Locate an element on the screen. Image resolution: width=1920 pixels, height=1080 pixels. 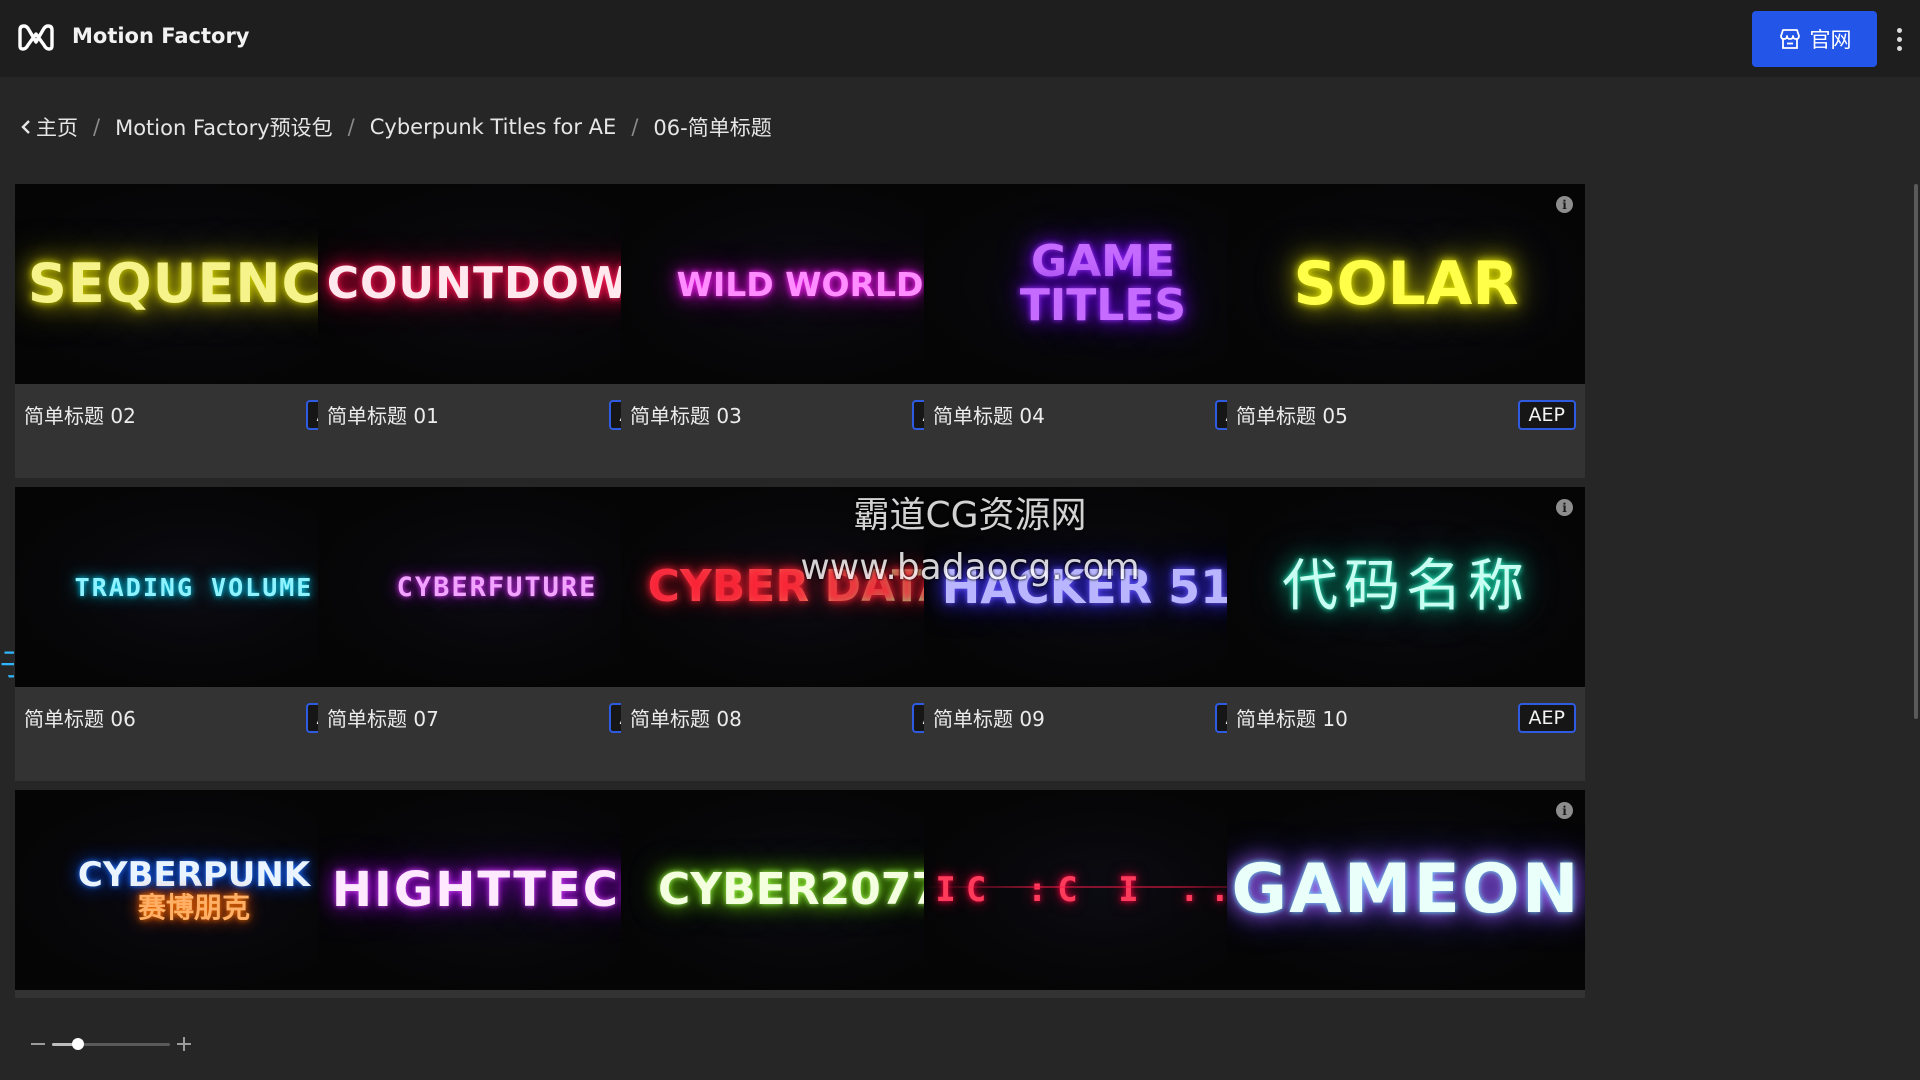
official-site-label: 官网 is located at coordinates (1830, 40).